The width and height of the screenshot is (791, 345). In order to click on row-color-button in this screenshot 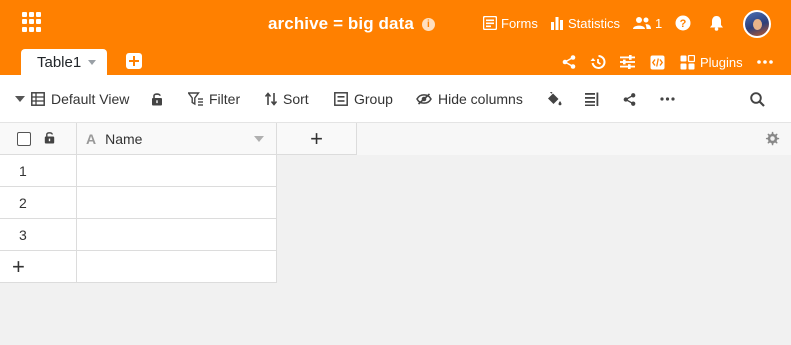, I will do `click(554, 99)`.